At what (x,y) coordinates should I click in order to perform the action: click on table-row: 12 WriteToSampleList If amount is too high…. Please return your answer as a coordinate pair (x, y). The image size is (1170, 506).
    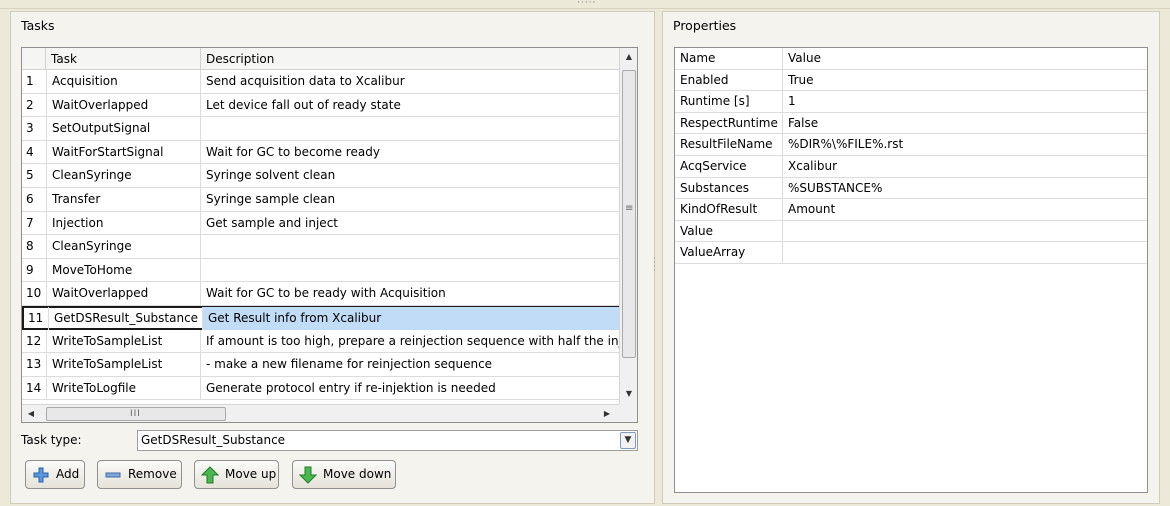
    Looking at the image, I should click on (320, 341).